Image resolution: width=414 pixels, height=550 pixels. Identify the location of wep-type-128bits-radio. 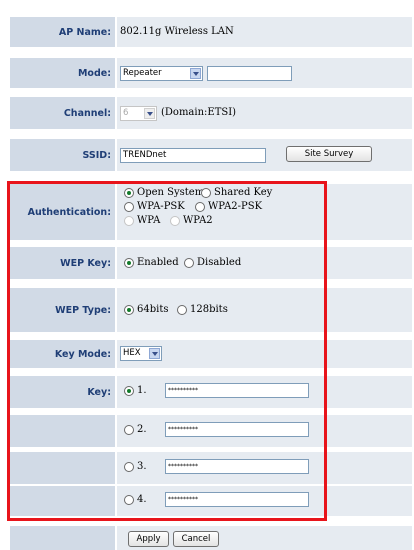
(182, 310).